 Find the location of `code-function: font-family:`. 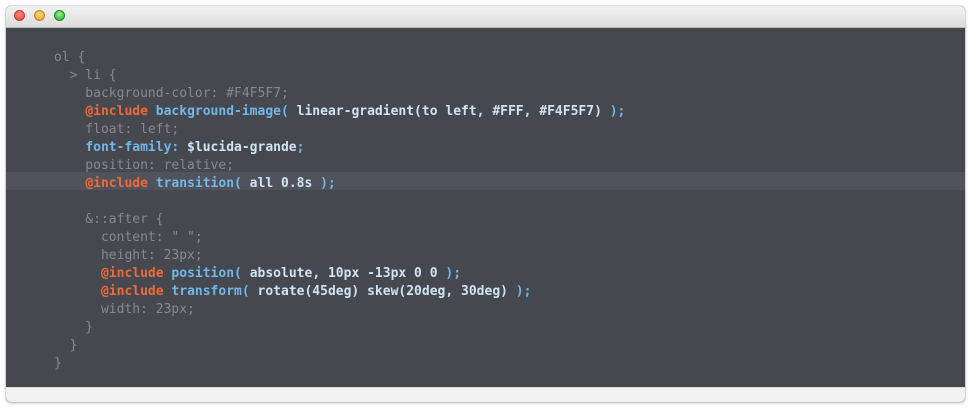

code-function: font-family: is located at coordinates (132, 147).